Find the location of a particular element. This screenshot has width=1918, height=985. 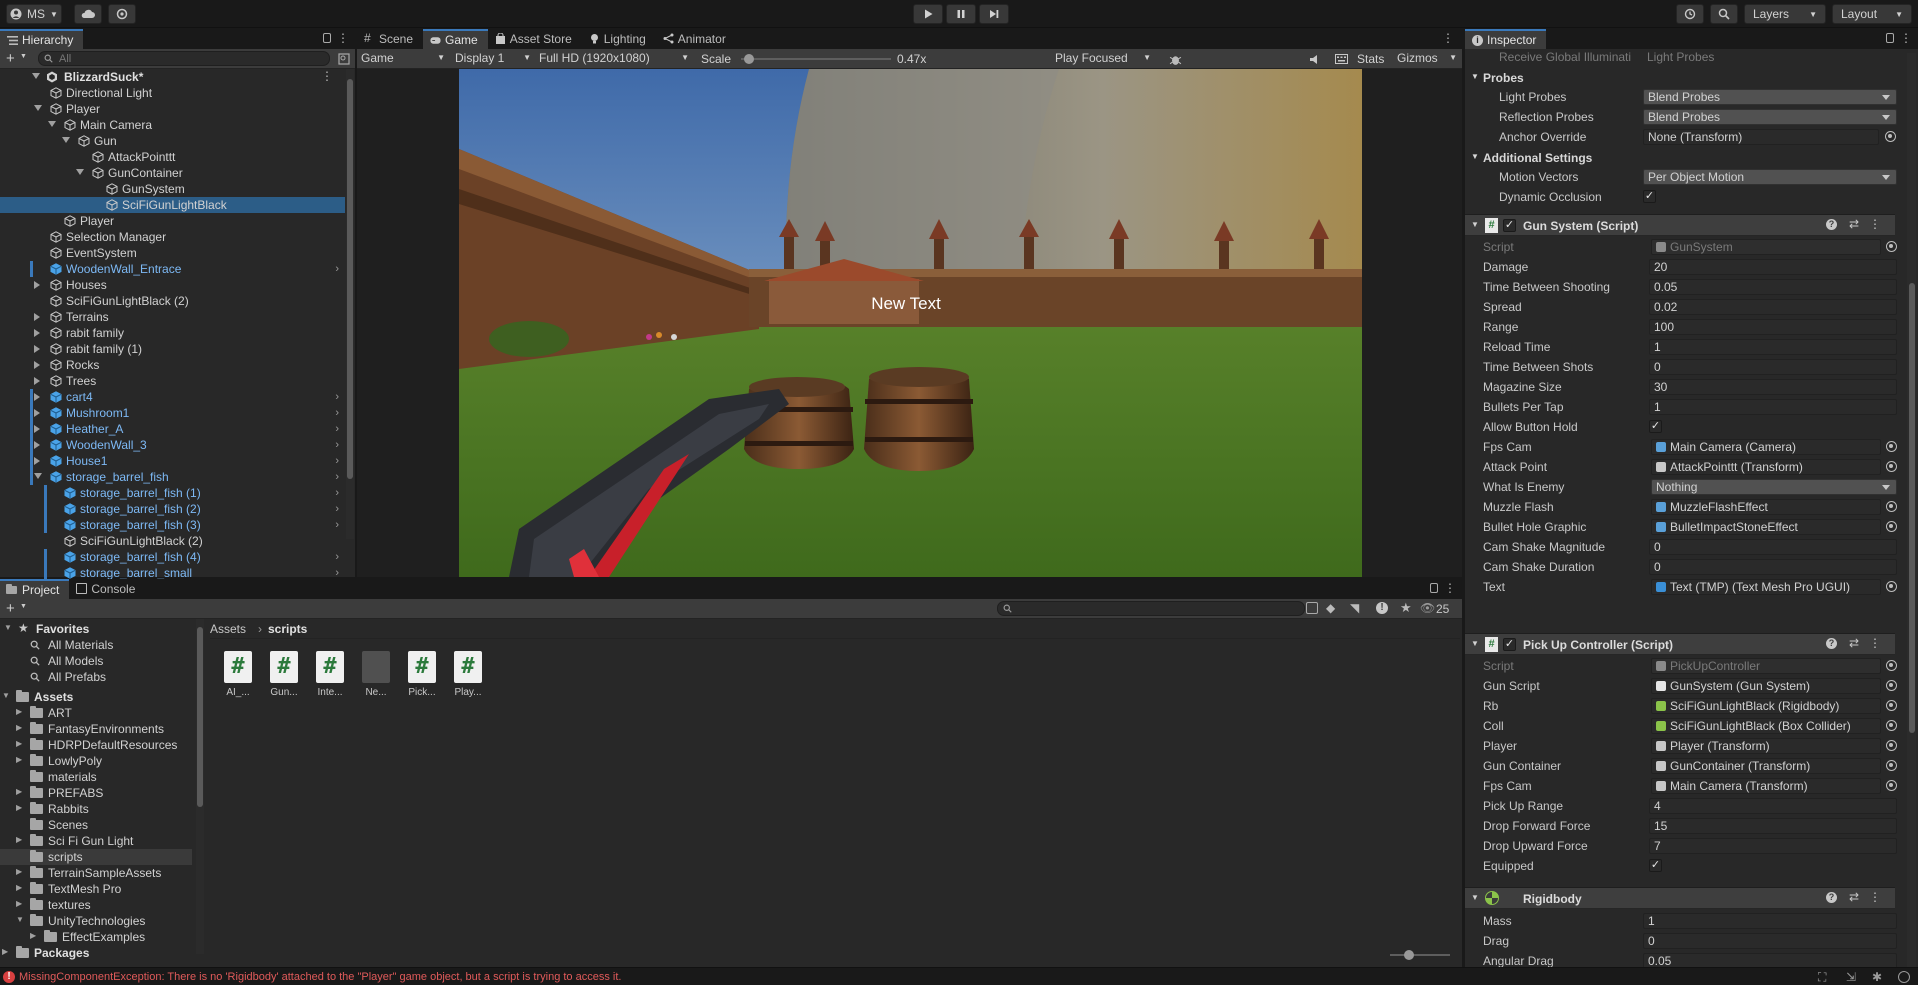

hierarchy-item: WoodenWall_Entrace › is located at coordinates (172, 269).